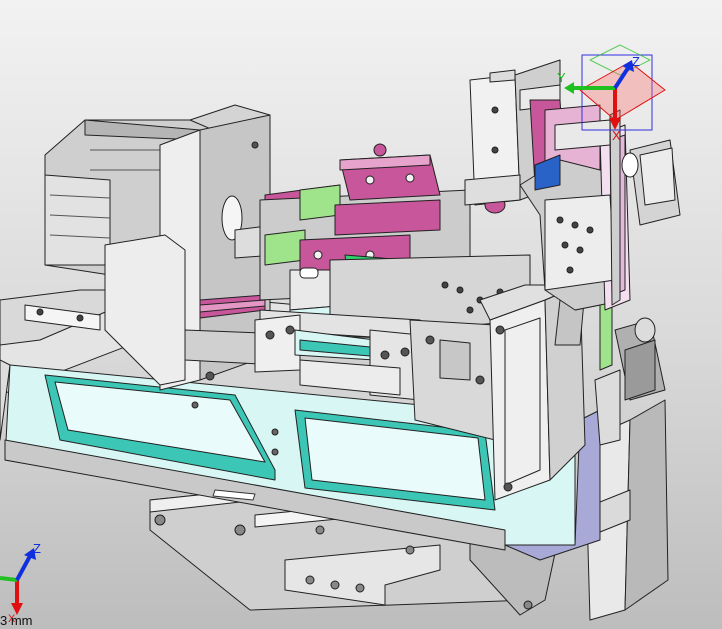 The width and height of the screenshot is (722, 629). Describe the element at coordinates (37, 548) in the screenshot. I see `view-triad-z-label: Z` at that location.